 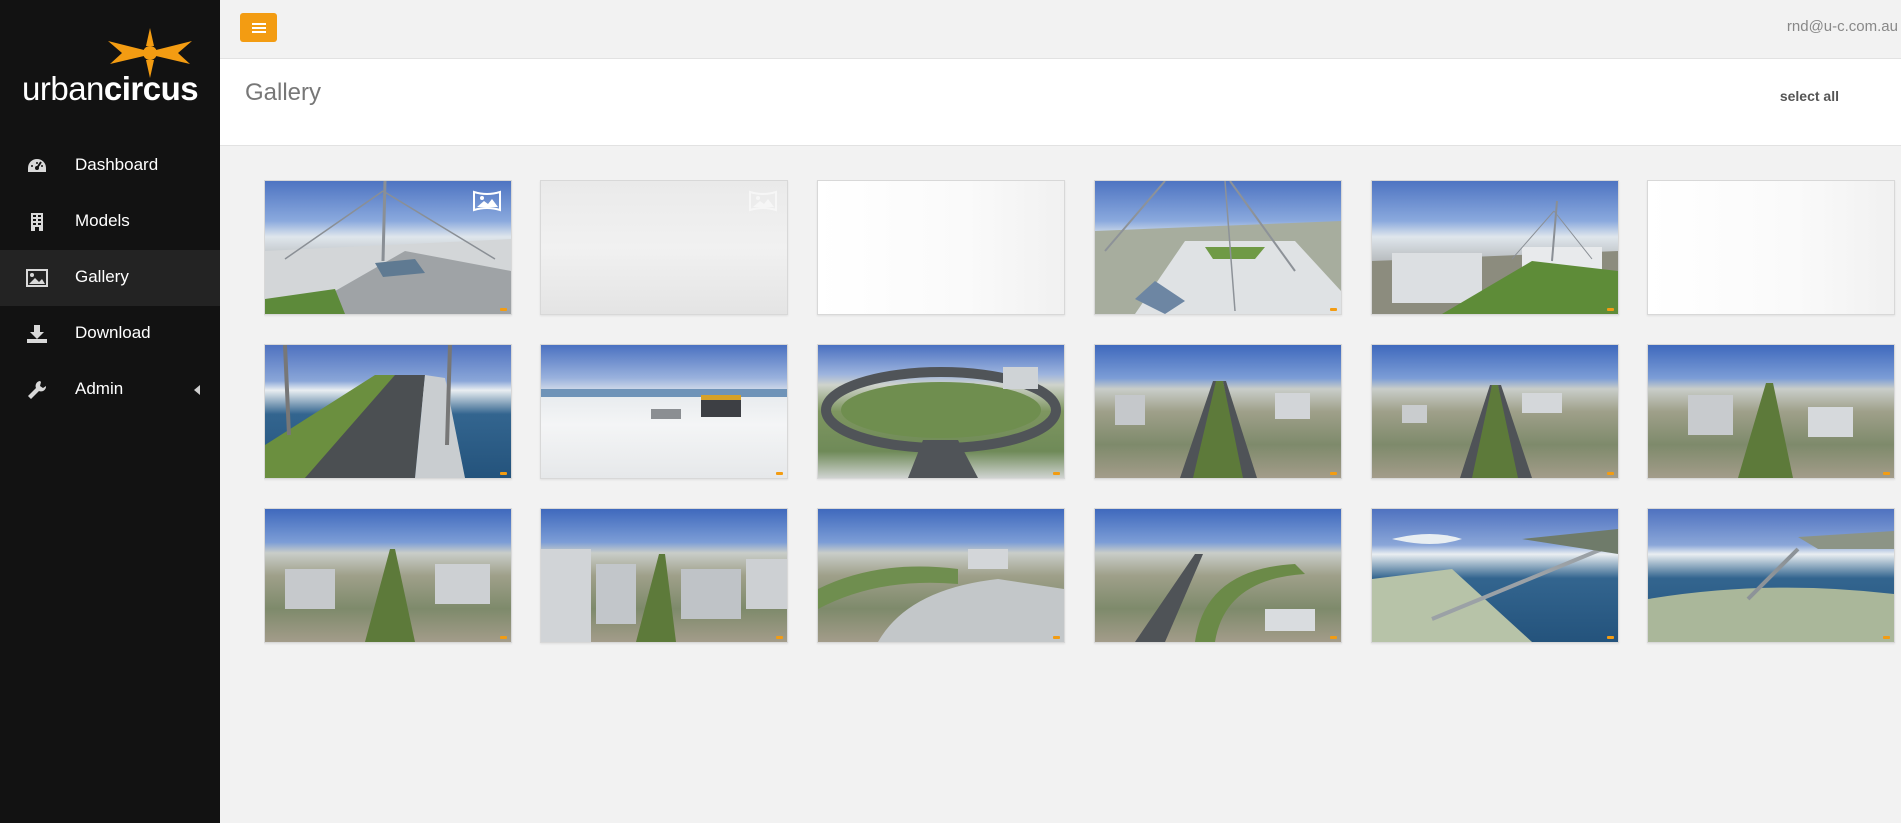 What do you see at coordinates (37, 334) in the screenshot?
I see `download-icon` at bounding box center [37, 334].